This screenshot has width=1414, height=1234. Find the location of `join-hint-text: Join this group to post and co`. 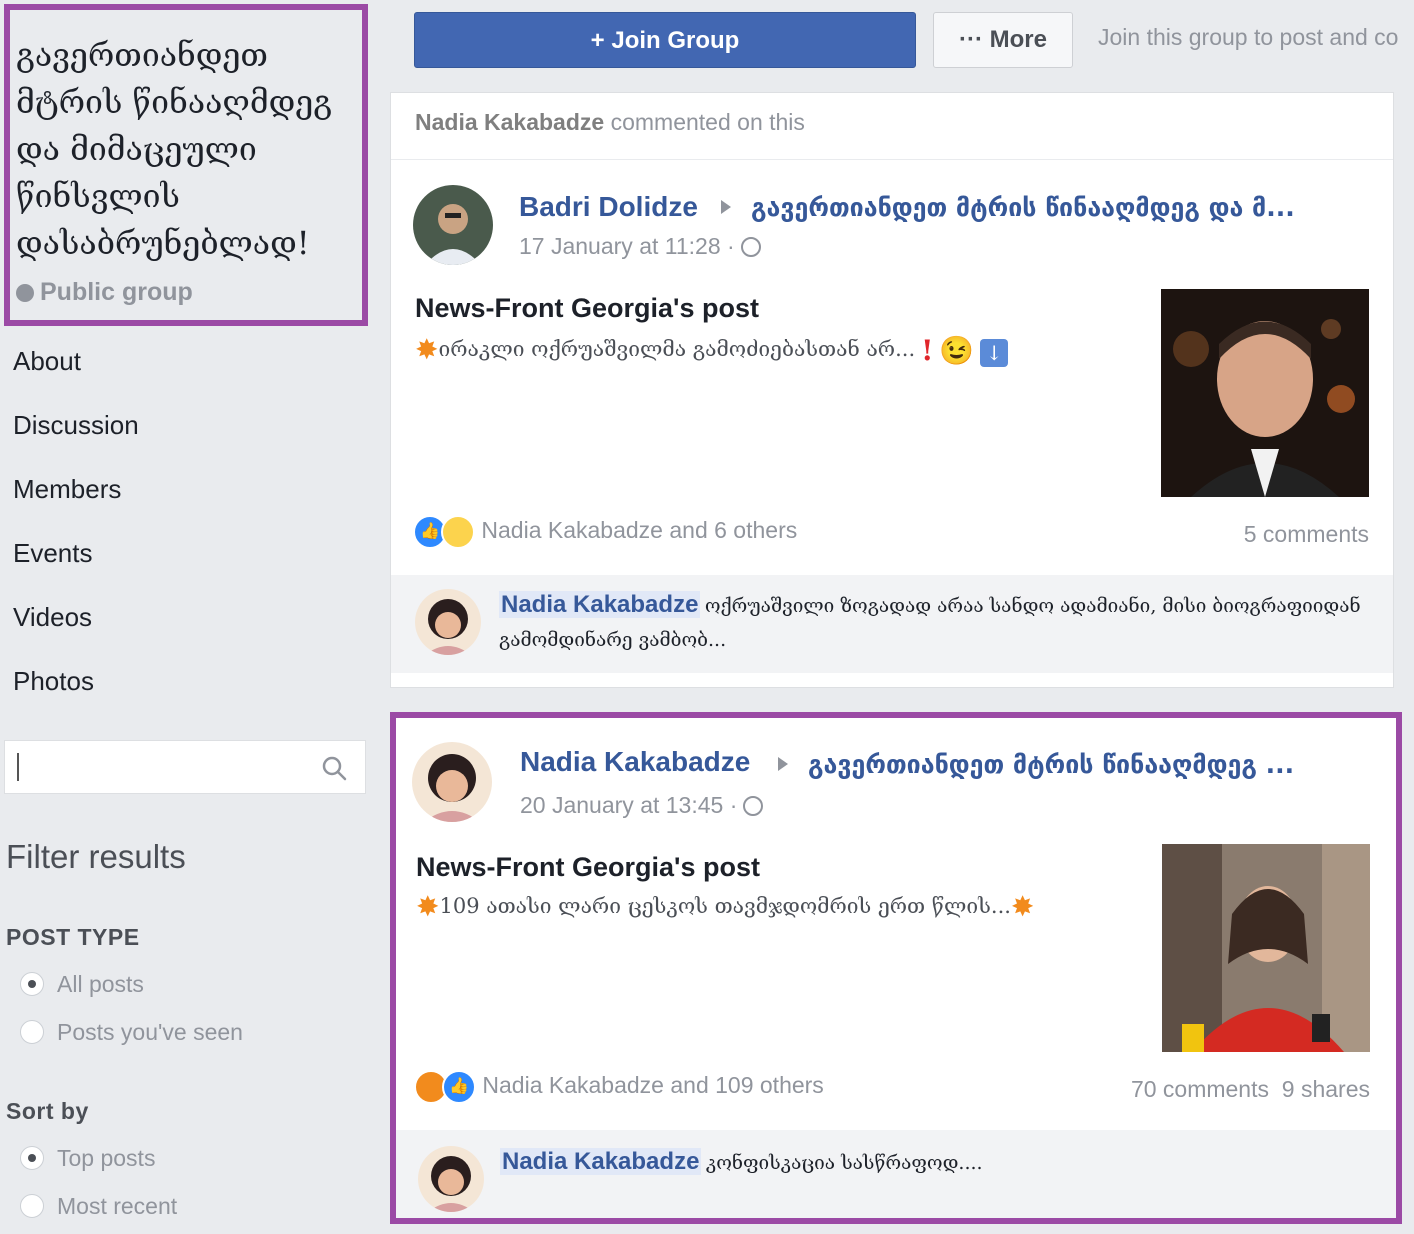

join-hint-text: Join this group to post and co is located at coordinates (1248, 37).